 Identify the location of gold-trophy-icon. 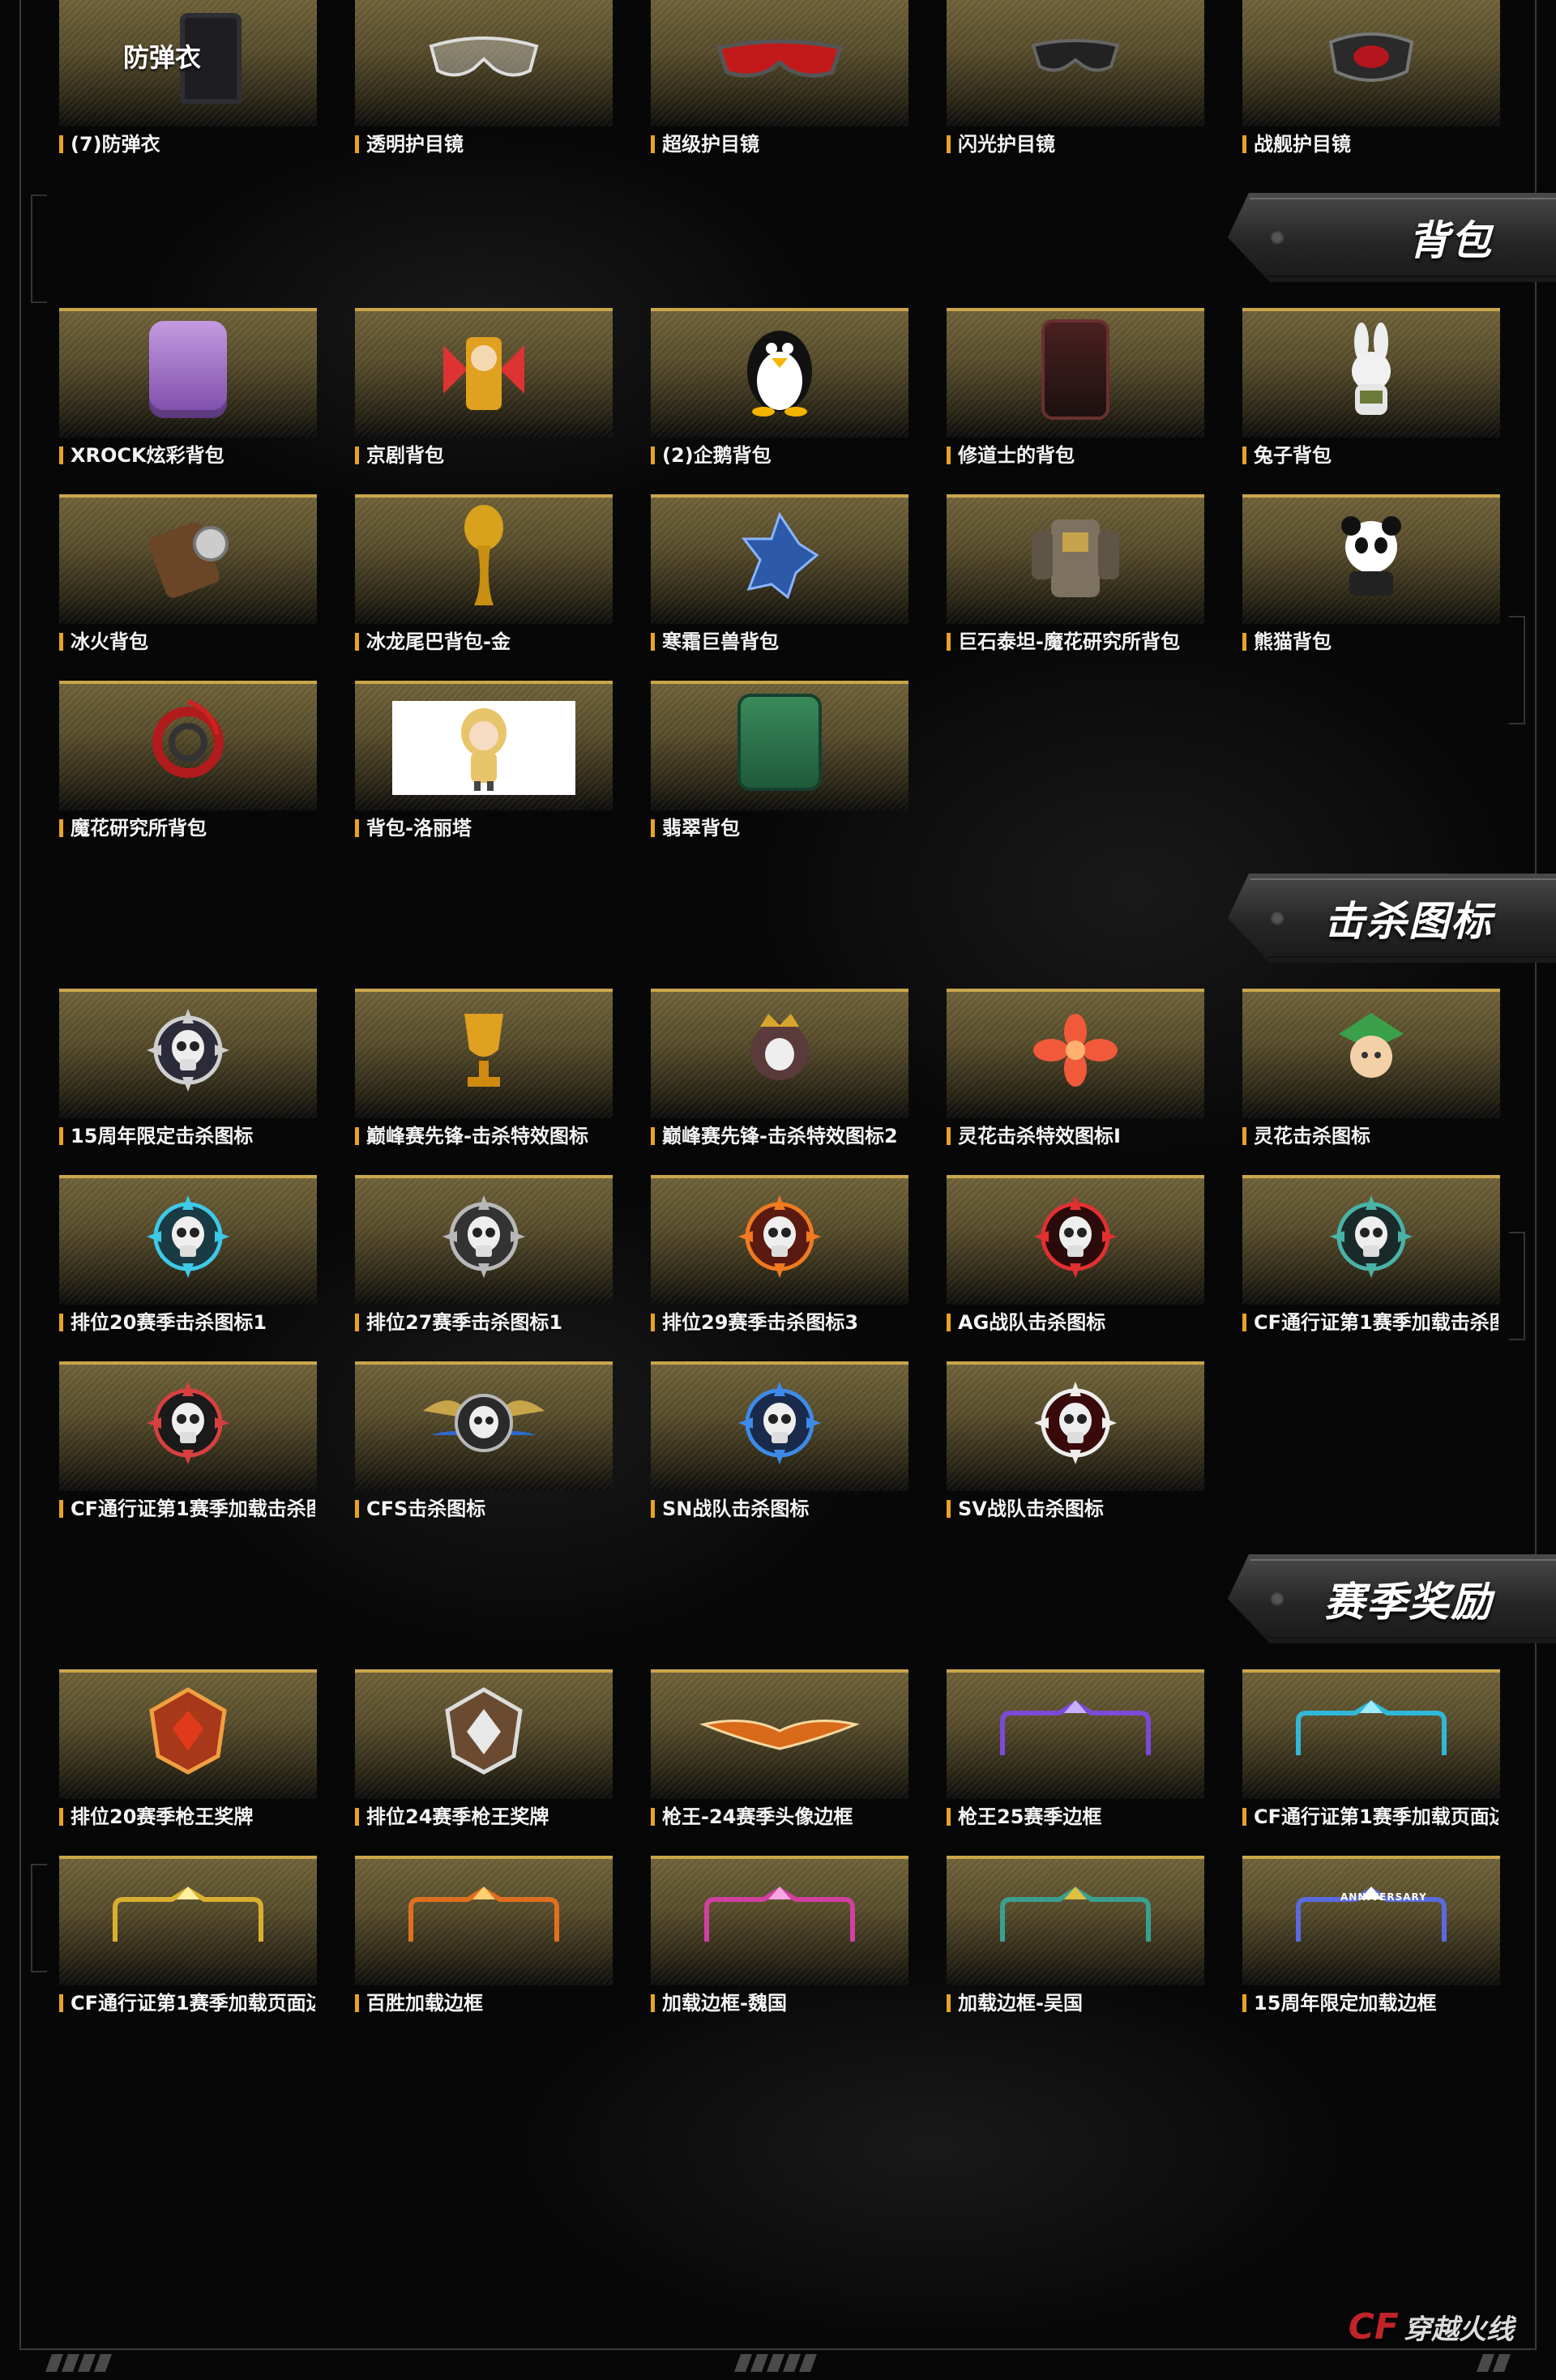
(483, 1050).